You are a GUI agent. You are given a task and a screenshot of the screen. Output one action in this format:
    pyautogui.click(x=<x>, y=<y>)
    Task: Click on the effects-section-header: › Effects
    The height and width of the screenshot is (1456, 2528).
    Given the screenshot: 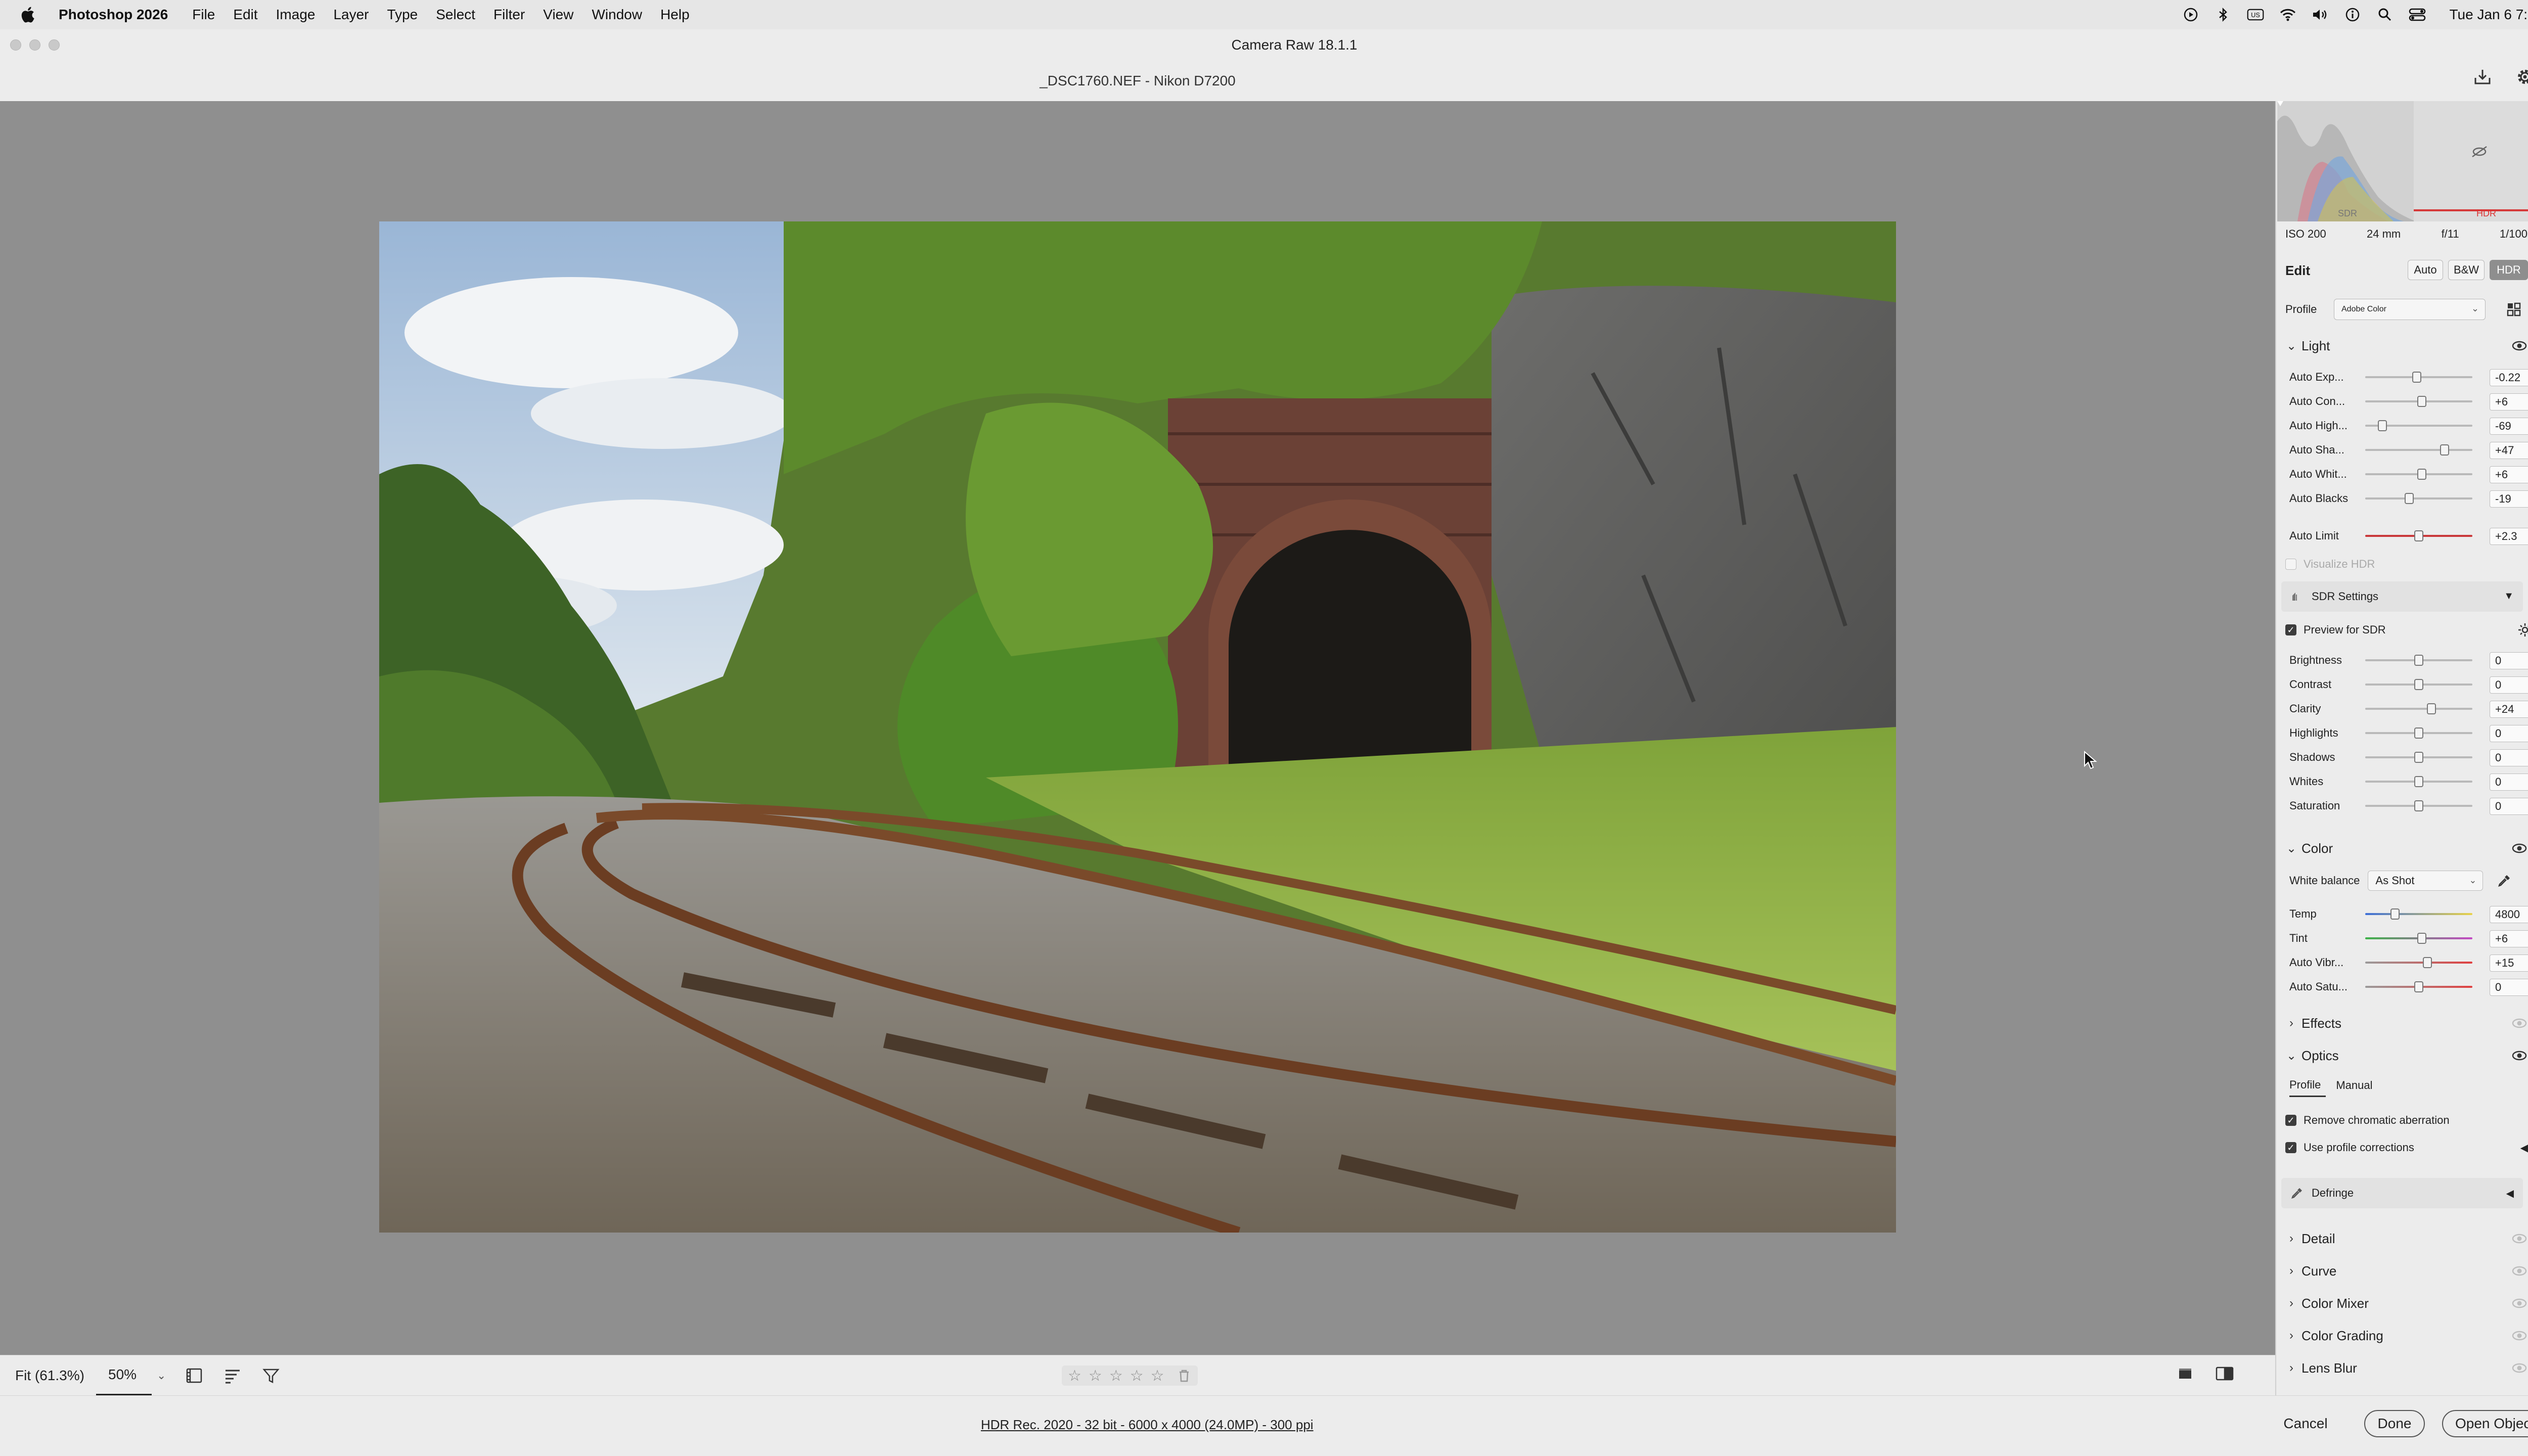 What is the action you would take?
    pyautogui.click(x=2405, y=1023)
    